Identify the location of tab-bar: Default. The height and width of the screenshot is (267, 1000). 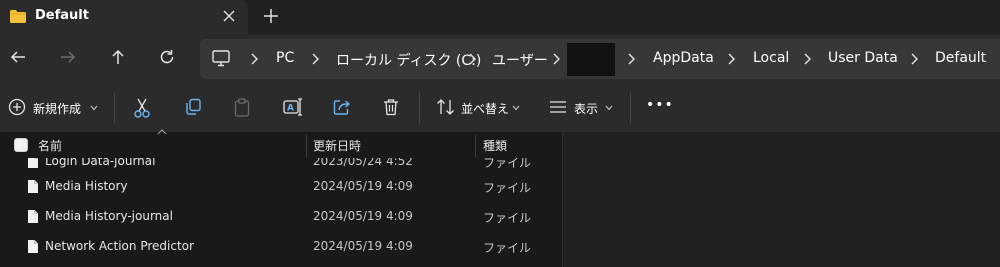
(500, 17).